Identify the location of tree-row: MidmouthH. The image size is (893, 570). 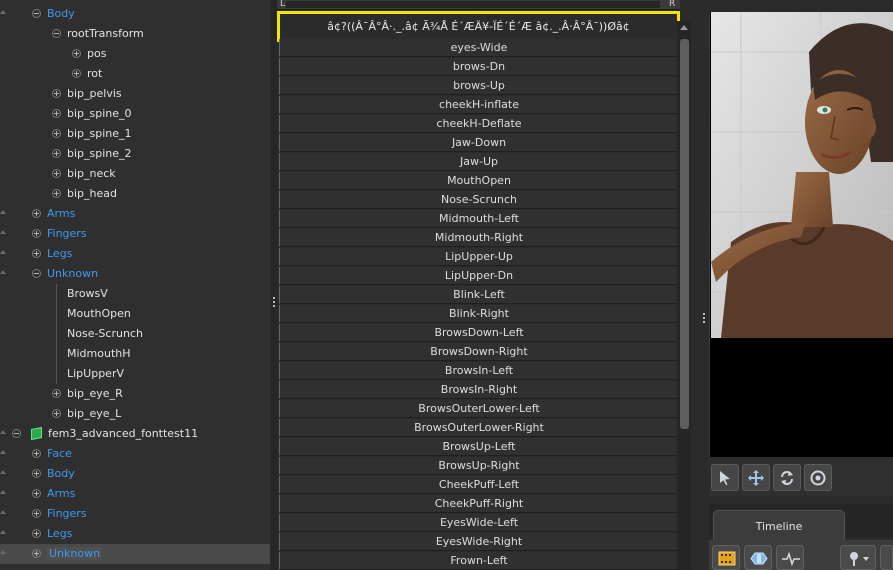
(135, 354).